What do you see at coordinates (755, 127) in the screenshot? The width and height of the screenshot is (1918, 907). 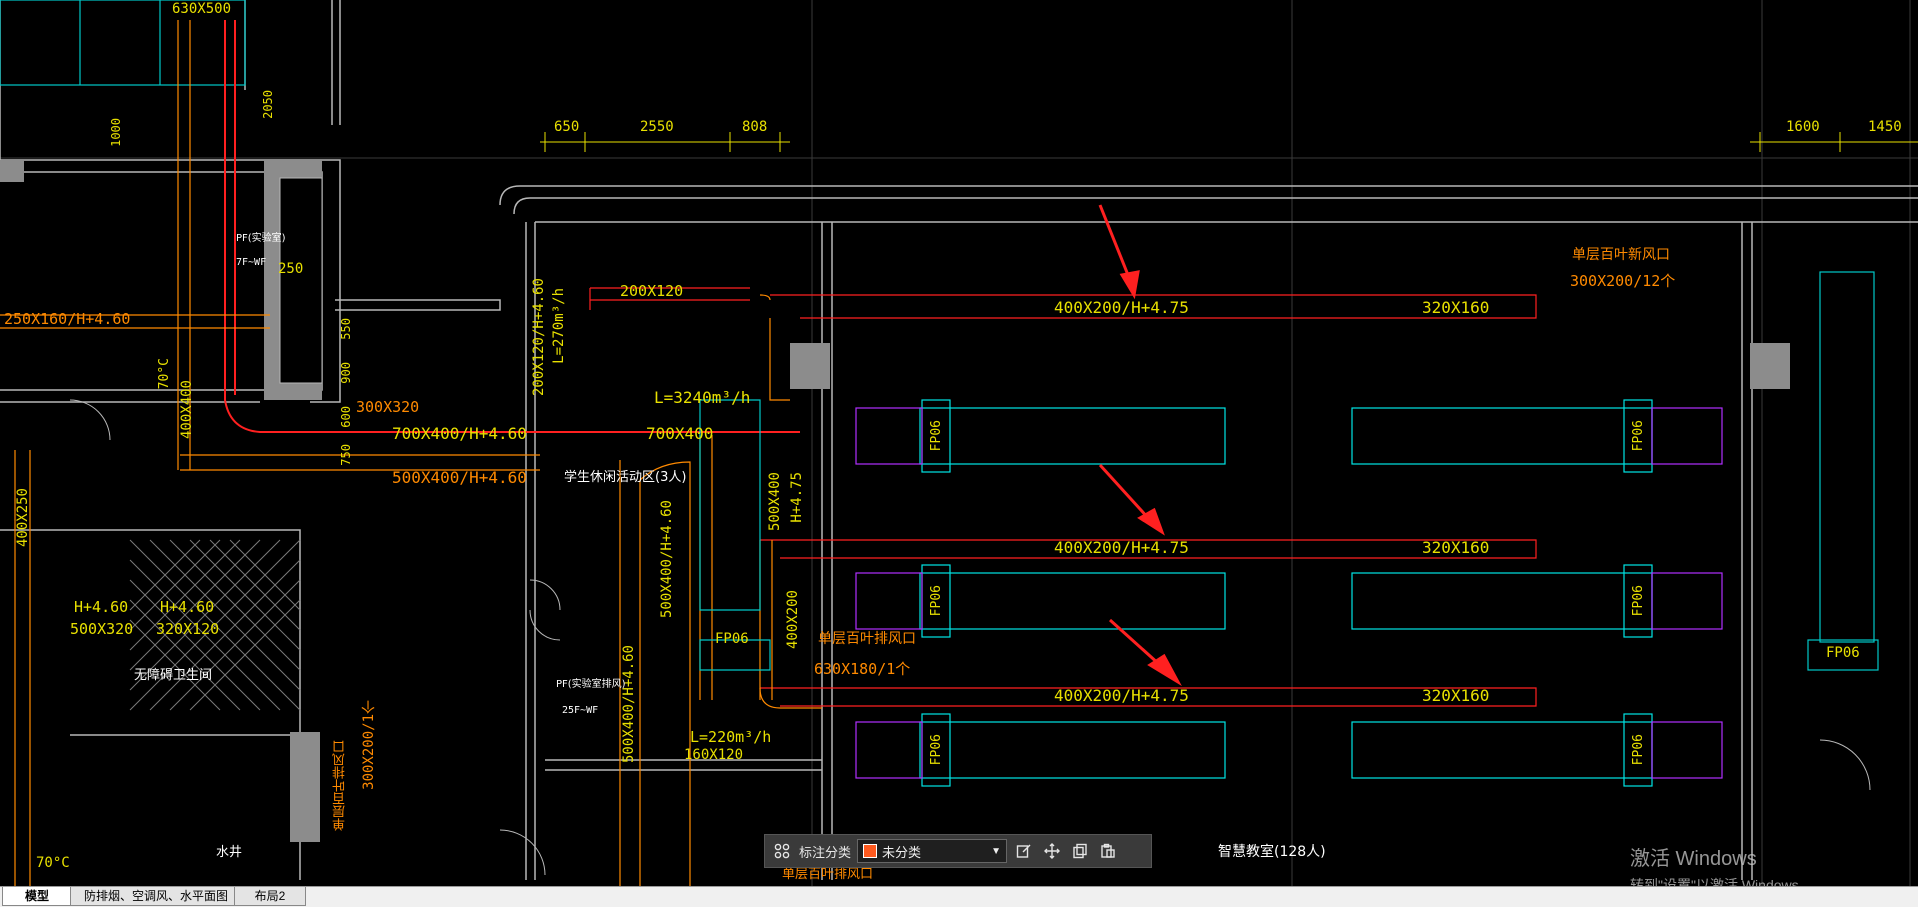 I see `dim-808: 808` at bounding box center [755, 127].